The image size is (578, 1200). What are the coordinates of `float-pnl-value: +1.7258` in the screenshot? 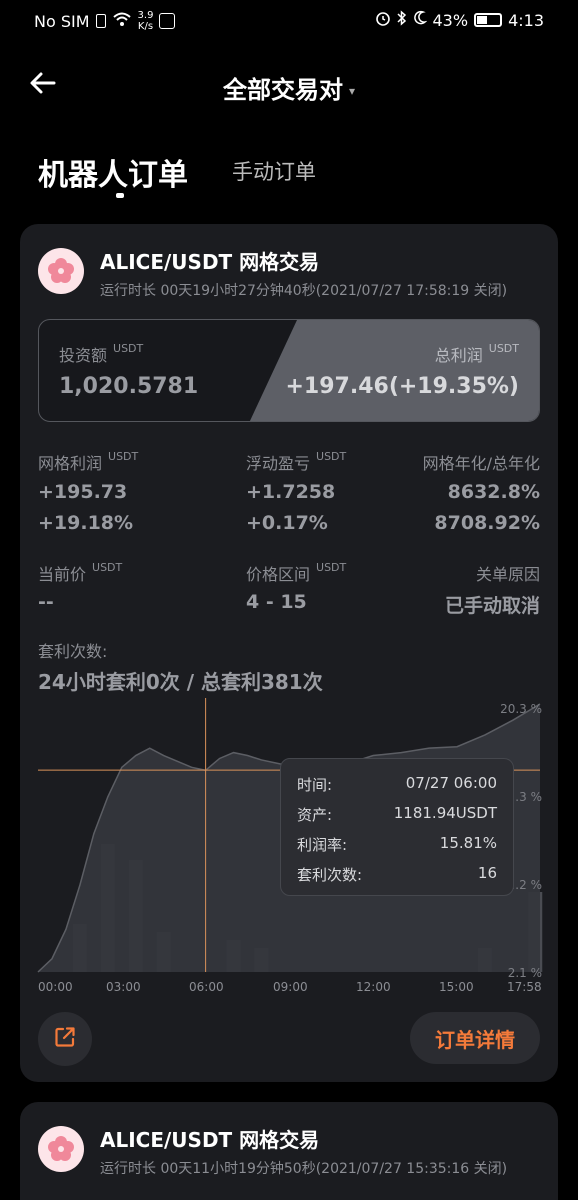 It's located at (291, 492).